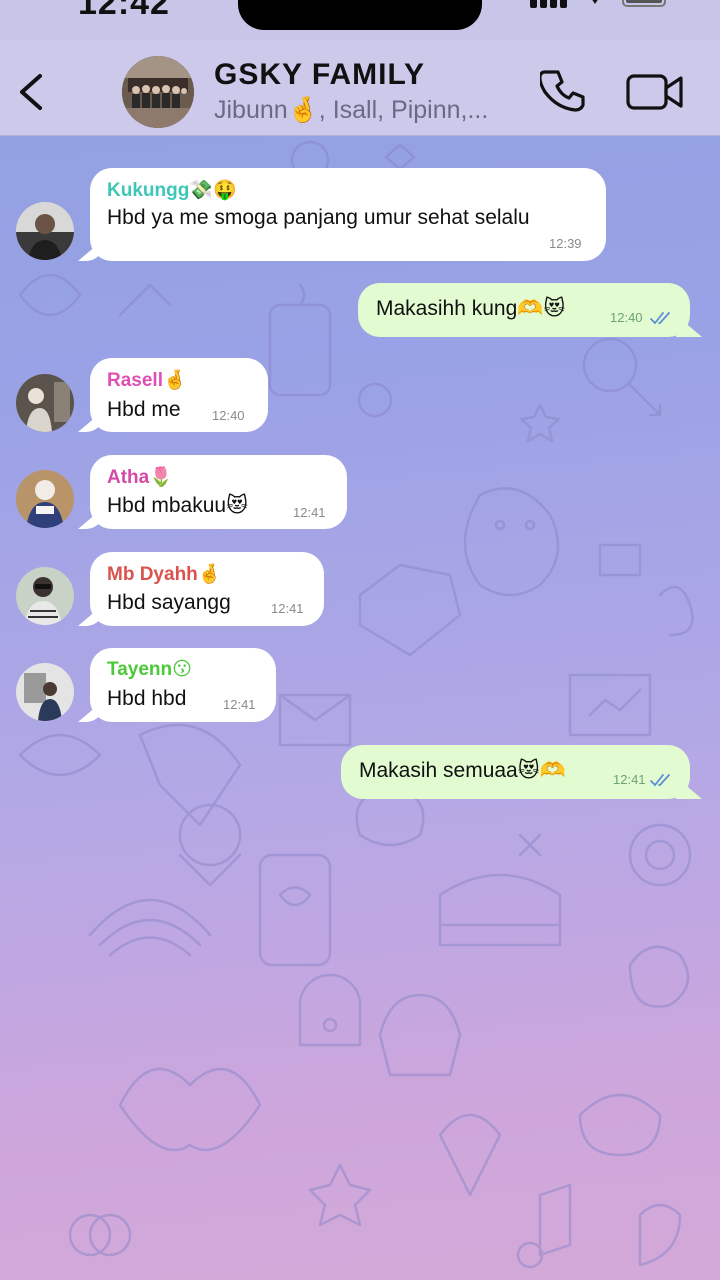 This screenshot has width=720, height=1280. What do you see at coordinates (158, 92) in the screenshot?
I see `group-avatar` at bounding box center [158, 92].